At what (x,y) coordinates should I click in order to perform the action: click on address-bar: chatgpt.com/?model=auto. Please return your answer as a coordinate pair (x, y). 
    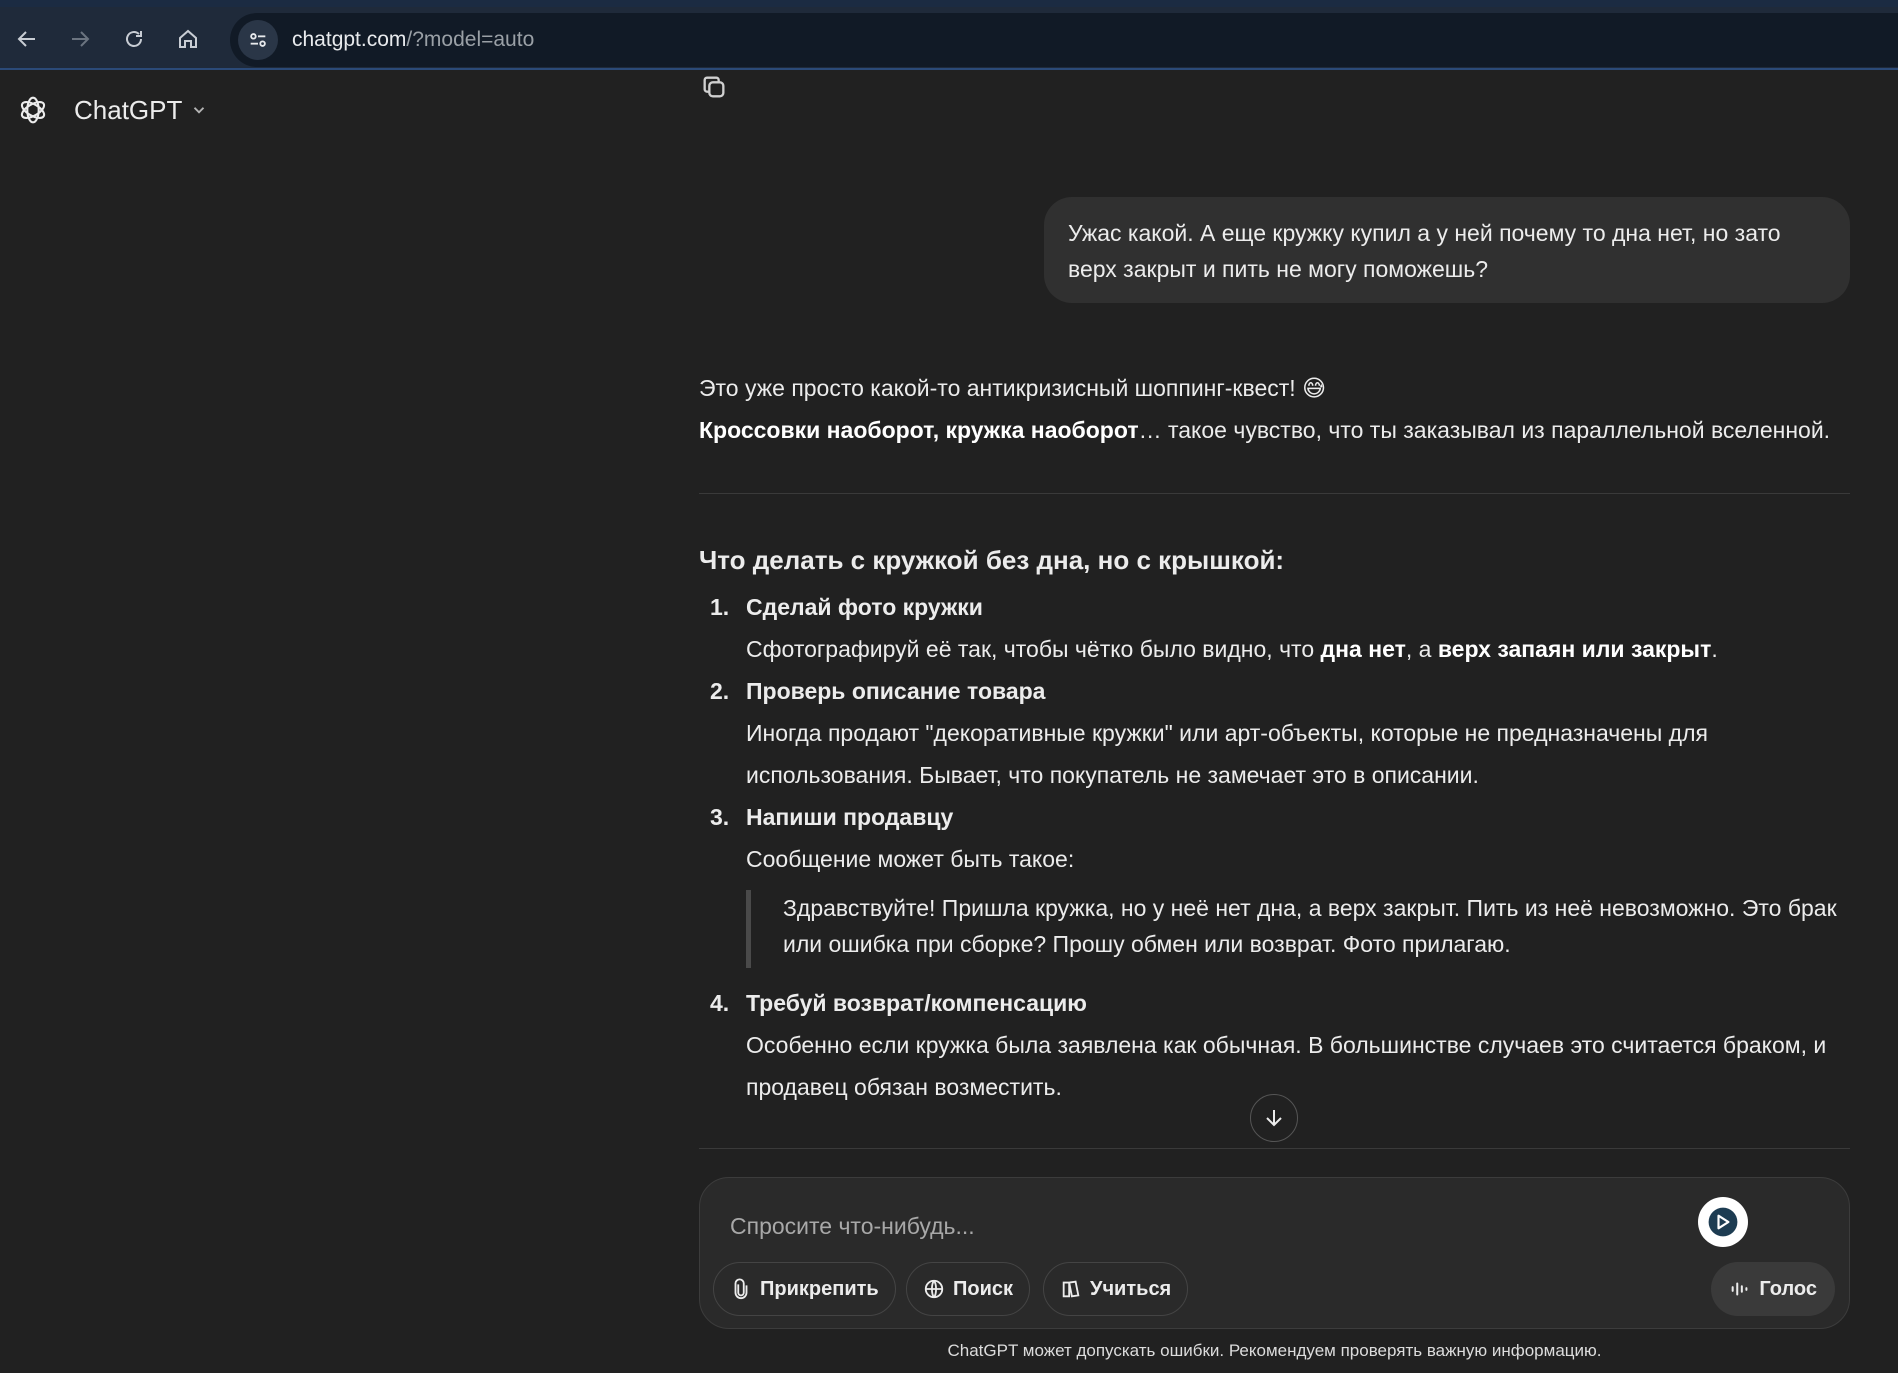
    Looking at the image, I should click on (1064, 40).